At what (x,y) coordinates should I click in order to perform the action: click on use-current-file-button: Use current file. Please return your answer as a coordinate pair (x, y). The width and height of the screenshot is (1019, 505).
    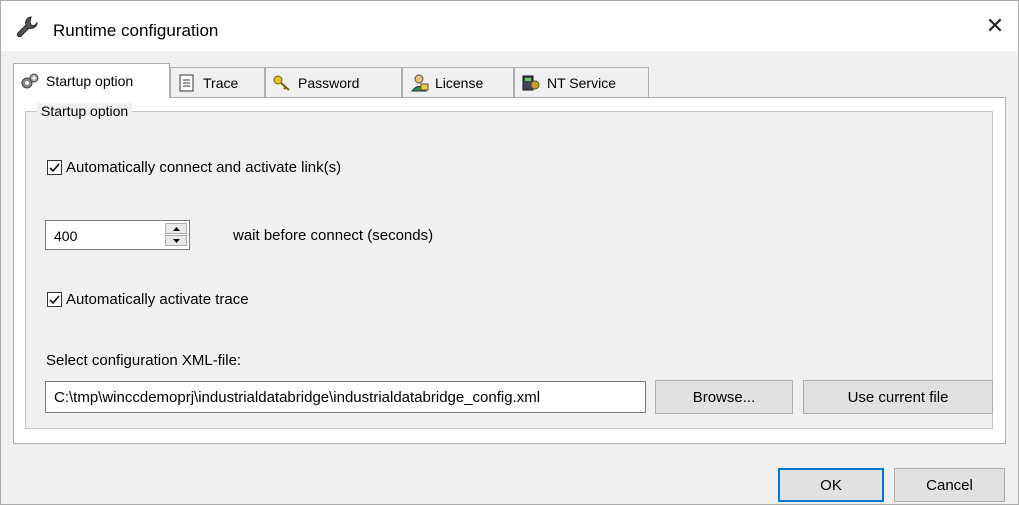
    Looking at the image, I should click on (898, 397).